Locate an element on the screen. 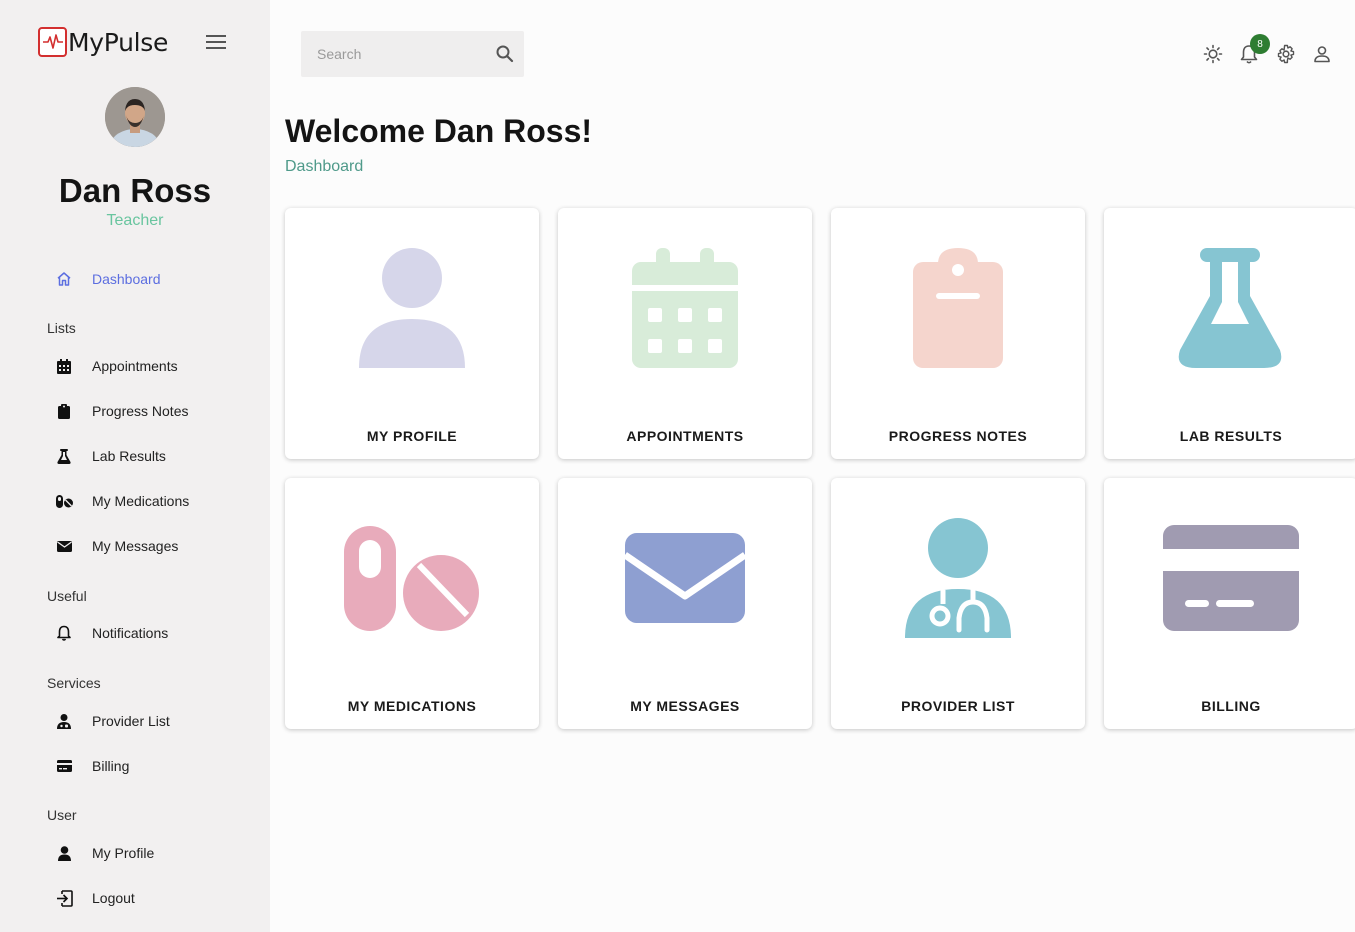 The width and height of the screenshot is (1355, 932). card-label: MY MESSAGES is located at coordinates (685, 706).